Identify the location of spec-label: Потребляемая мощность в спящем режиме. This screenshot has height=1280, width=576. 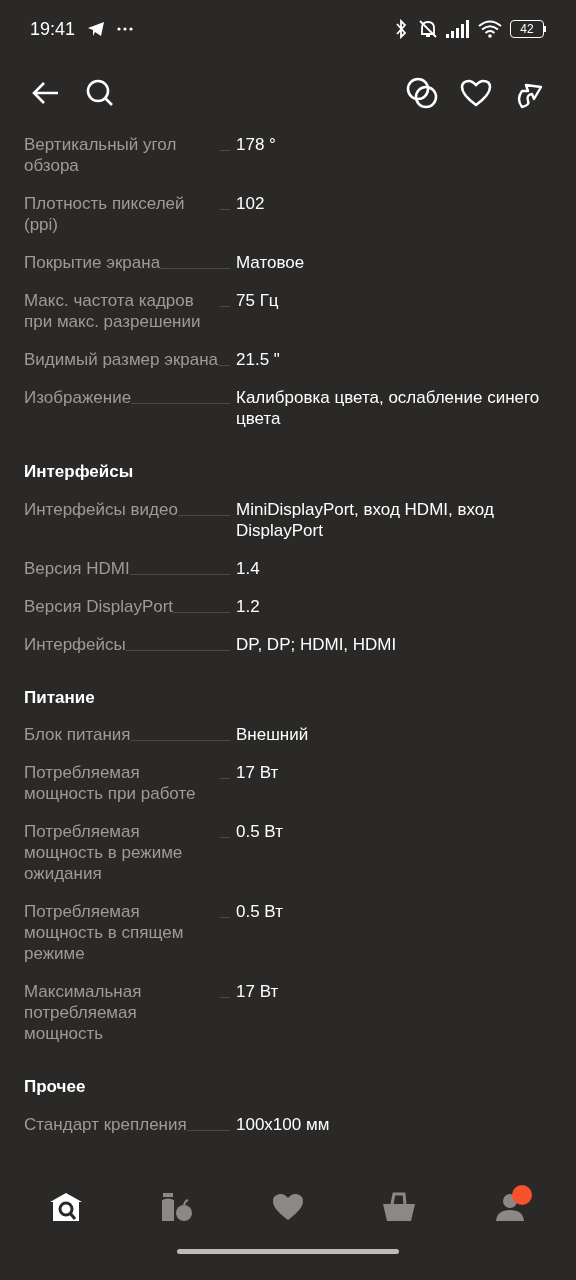
(104, 932).